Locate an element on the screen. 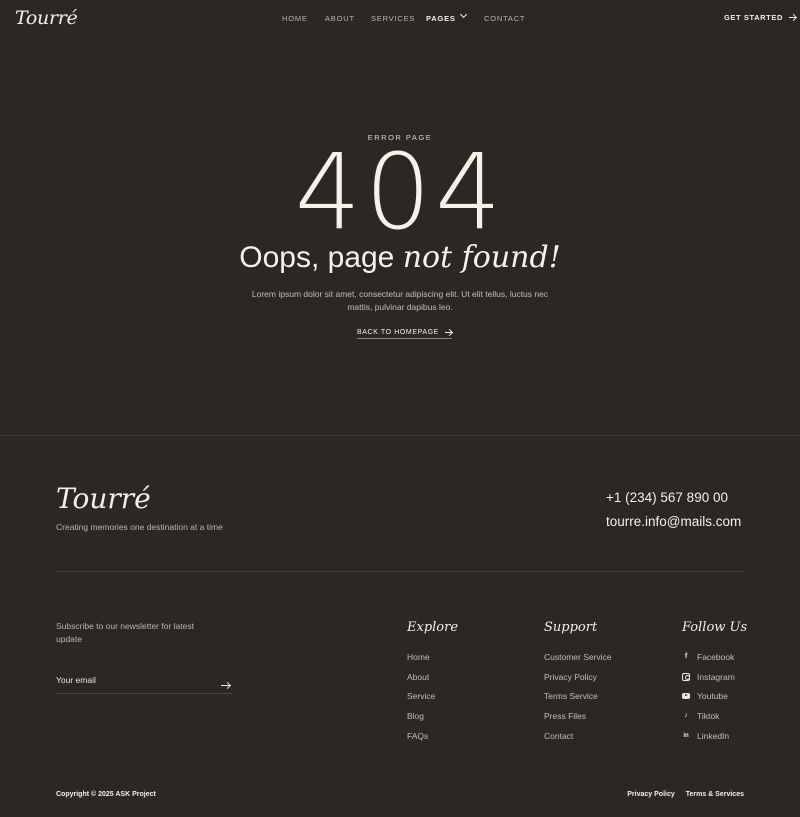 Image resolution: width=800 pixels, height=817 pixels. section-divider is located at coordinates (400, 435).